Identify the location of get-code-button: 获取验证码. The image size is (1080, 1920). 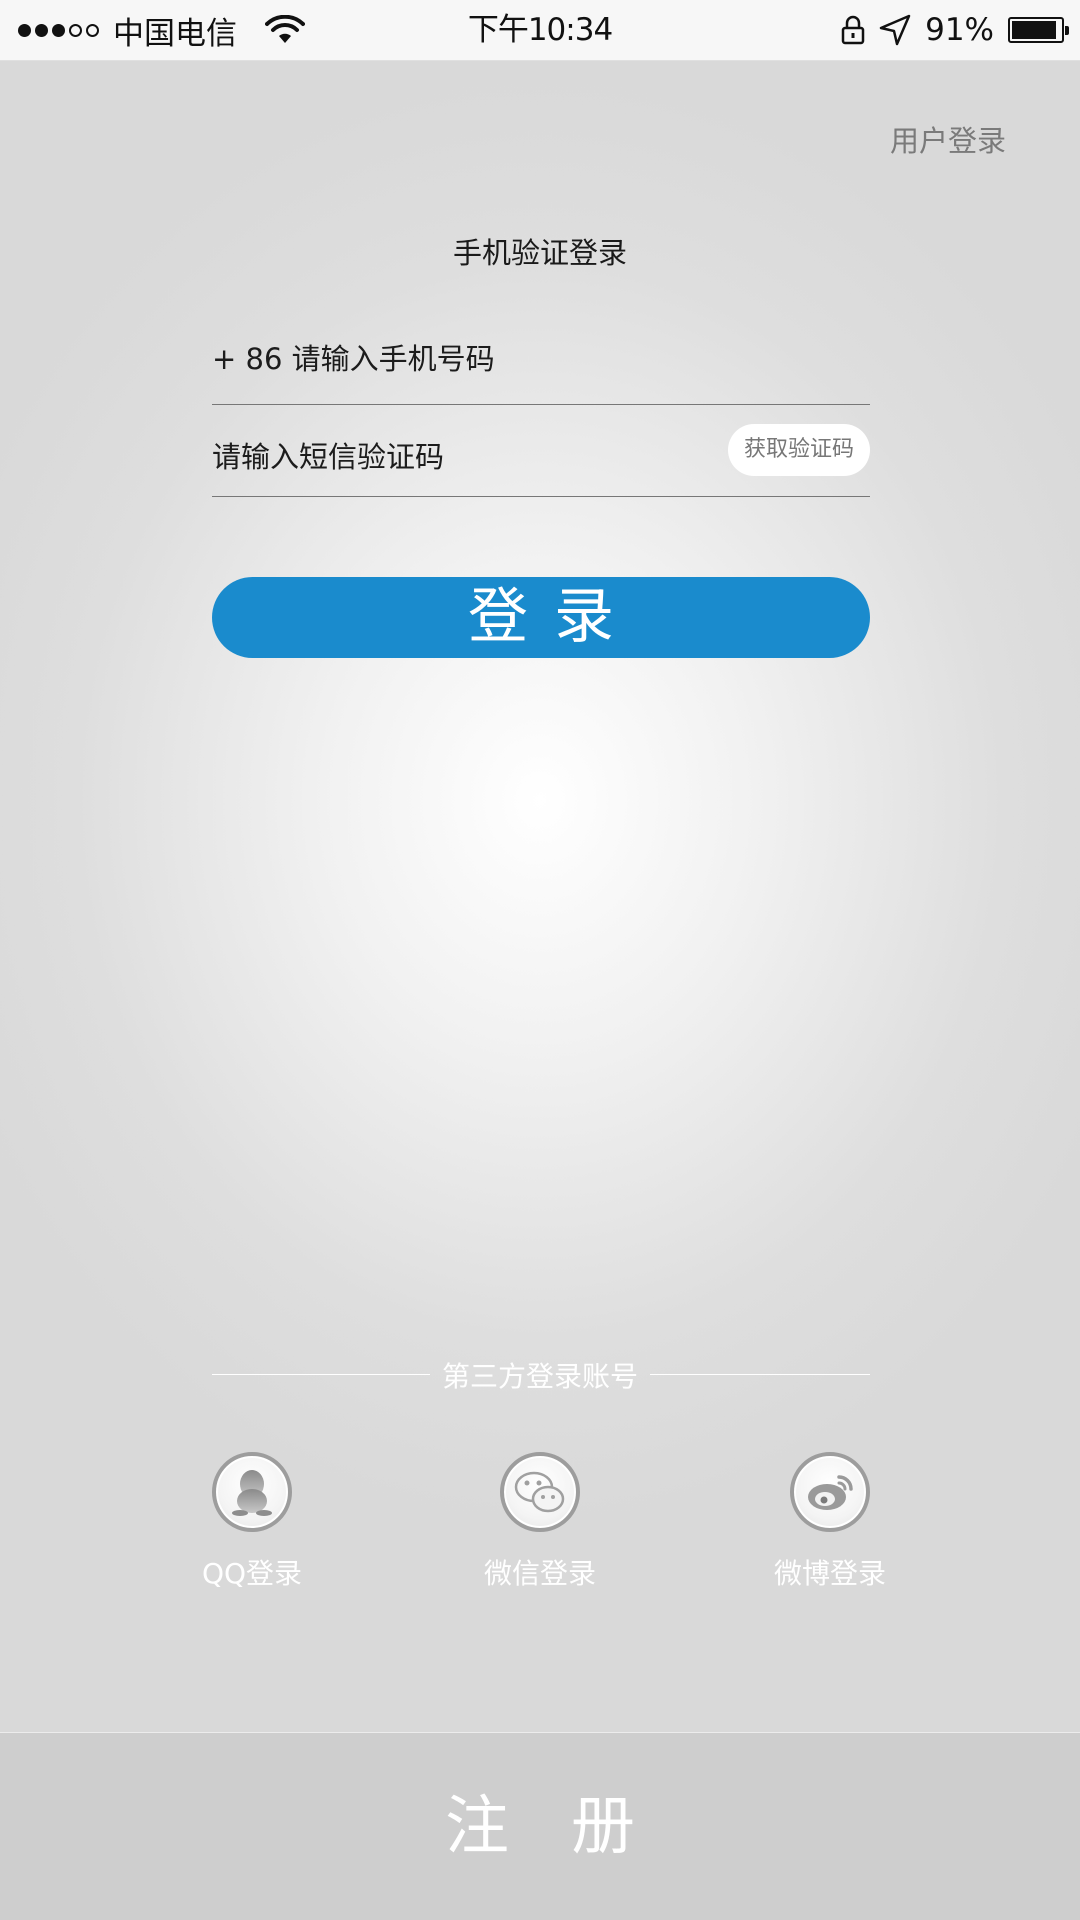
(799, 450).